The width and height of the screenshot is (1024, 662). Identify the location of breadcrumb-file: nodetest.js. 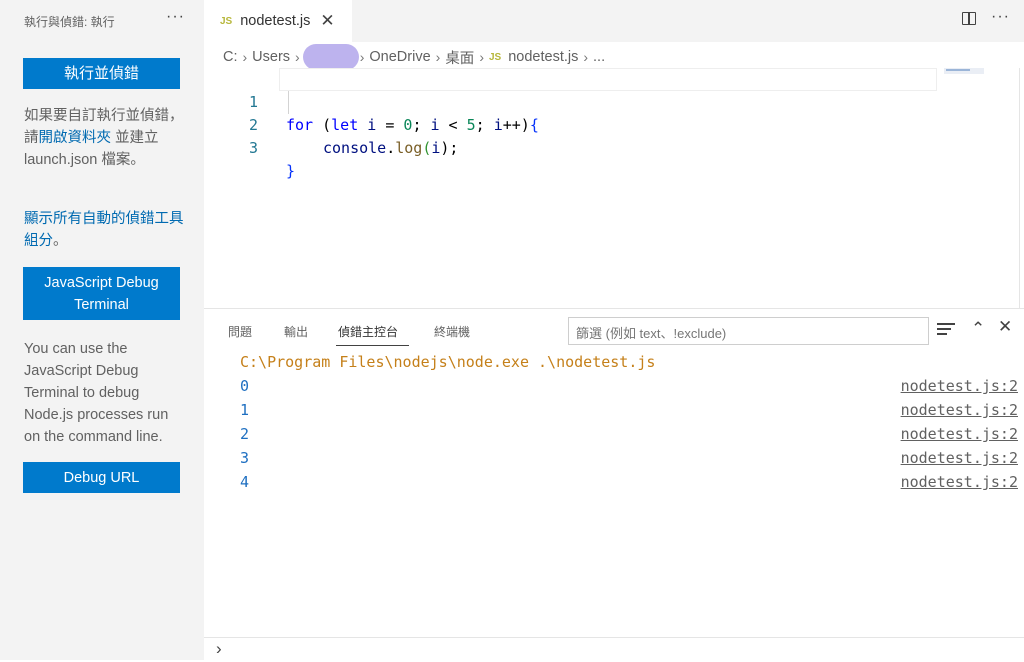
(543, 57).